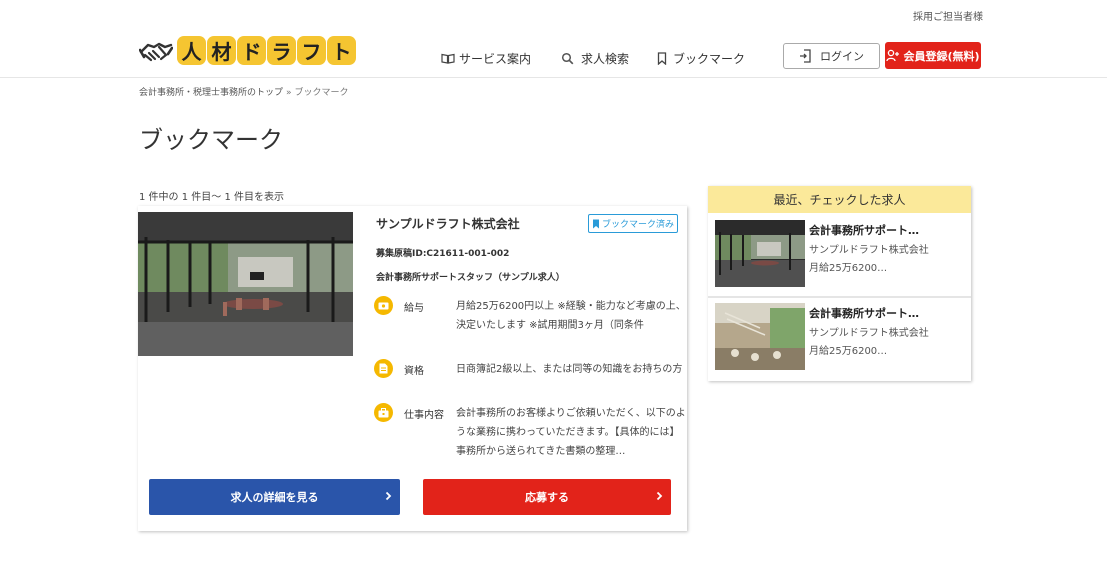  I want to click on briefcase-icon, so click(383, 412).